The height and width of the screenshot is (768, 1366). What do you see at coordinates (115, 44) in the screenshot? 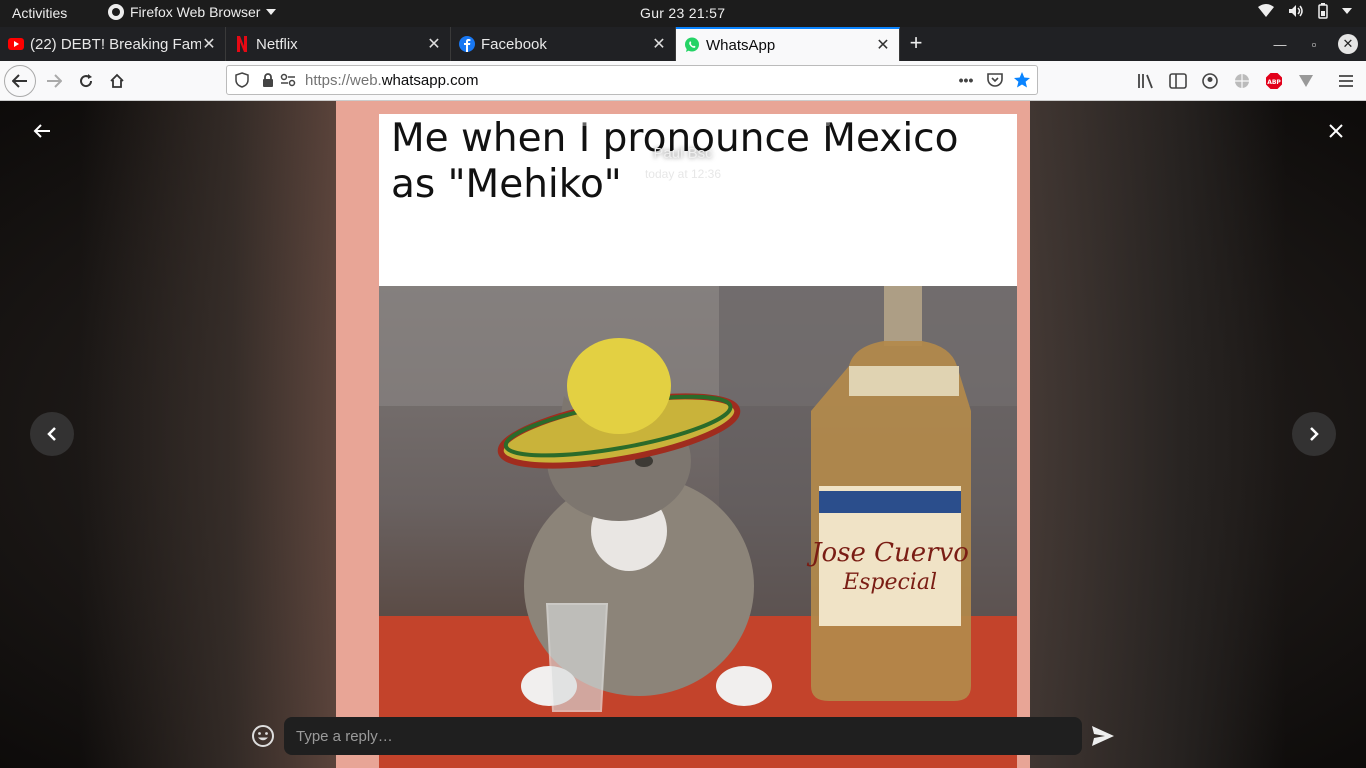
I see `tab-label: (22) DEBT! Breaking Fam` at bounding box center [115, 44].